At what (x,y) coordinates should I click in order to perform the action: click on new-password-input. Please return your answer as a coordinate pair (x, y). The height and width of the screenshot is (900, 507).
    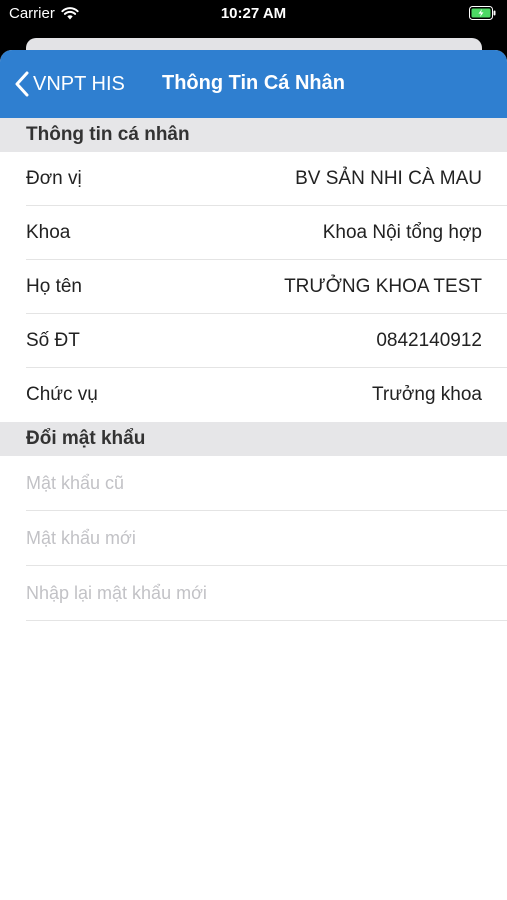
    Looking at the image, I should click on (246, 538).